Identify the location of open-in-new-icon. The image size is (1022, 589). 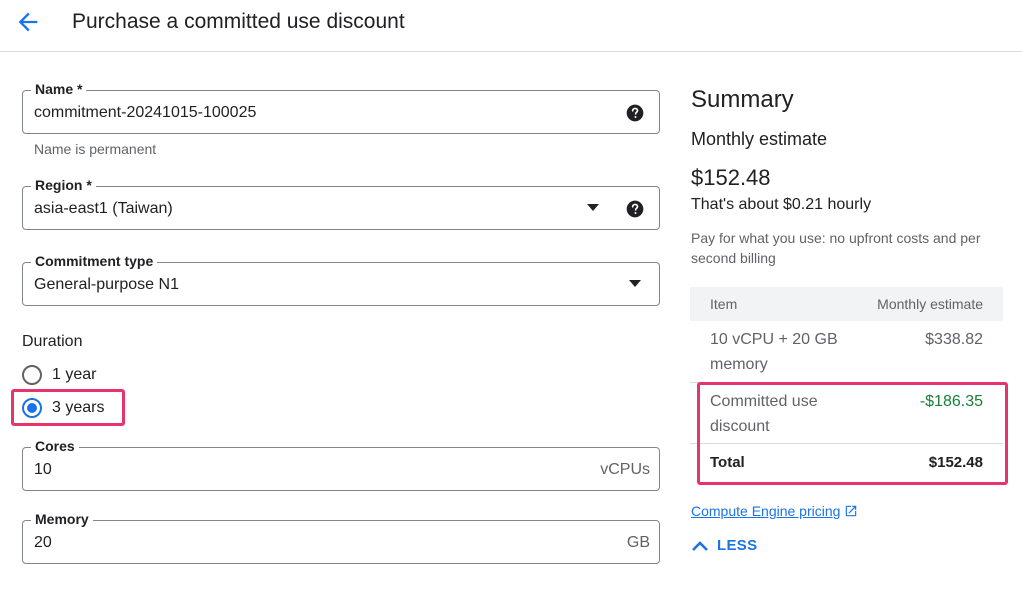
(851, 511).